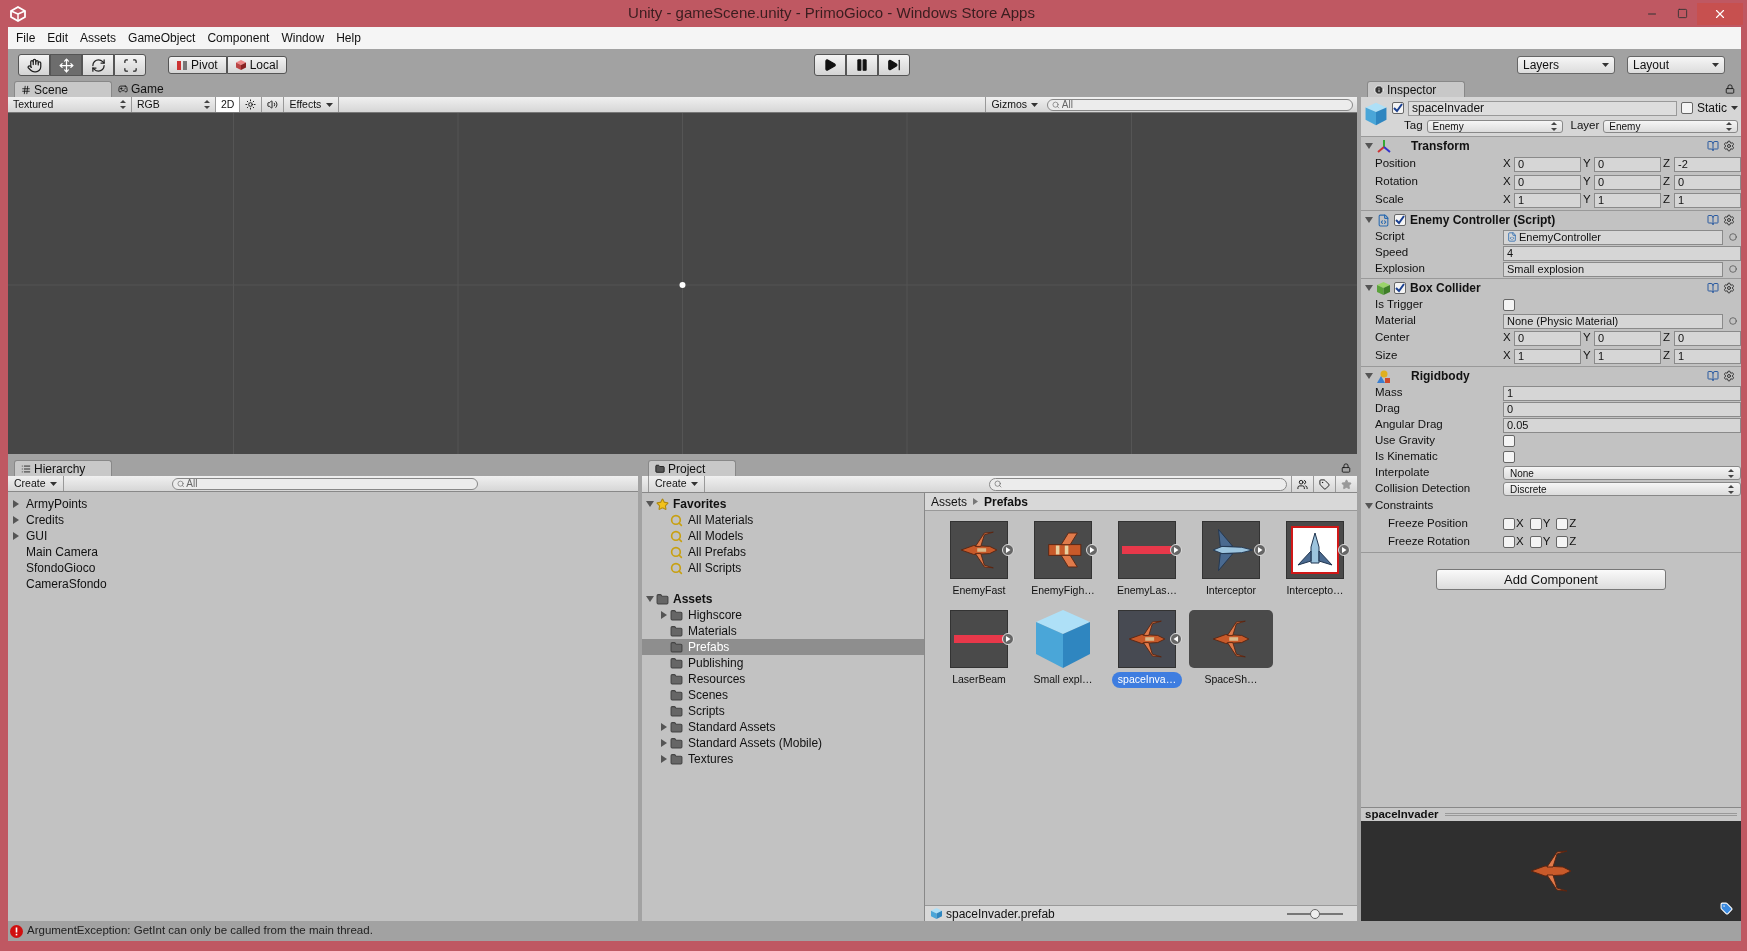 The image size is (1747, 951). Describe the element at coordinates (1551, 579) in the screenshot. I see `add-component-button: Add Component` at that location.